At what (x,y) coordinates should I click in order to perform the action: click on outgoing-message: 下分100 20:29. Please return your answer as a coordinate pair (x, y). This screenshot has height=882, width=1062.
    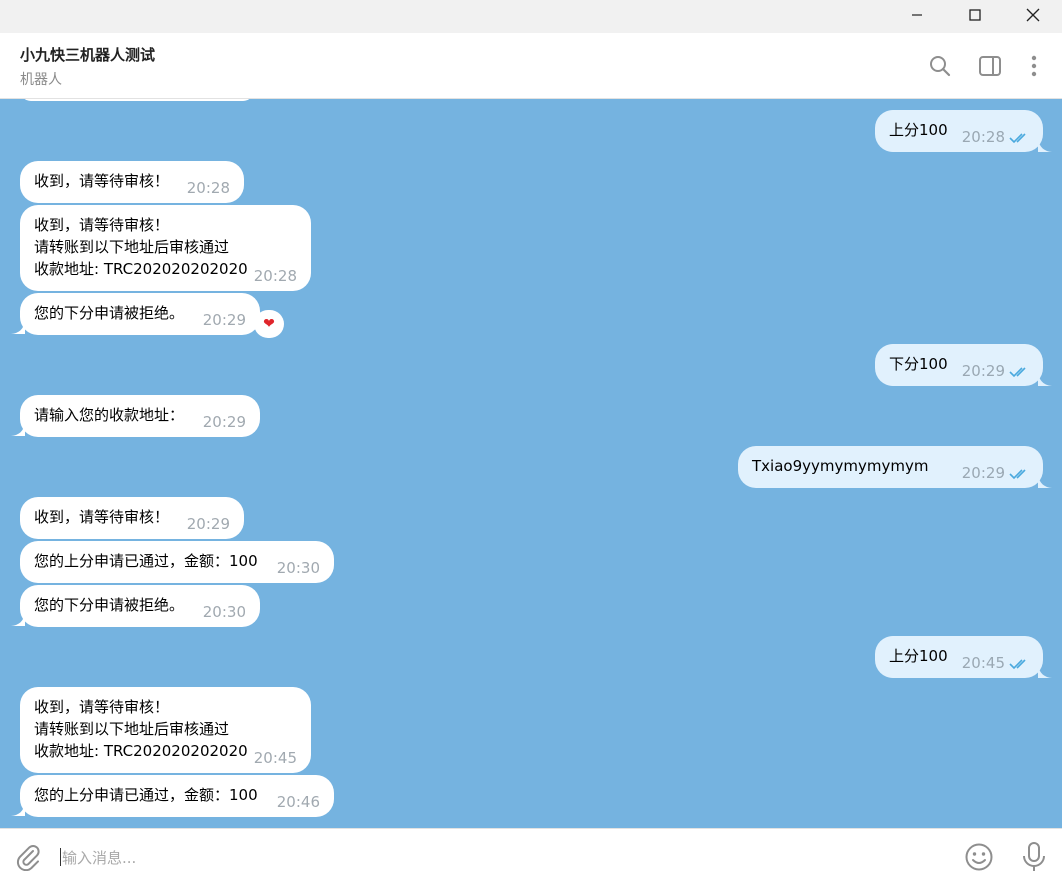
    Looking at the image, I should click on (959, 365).